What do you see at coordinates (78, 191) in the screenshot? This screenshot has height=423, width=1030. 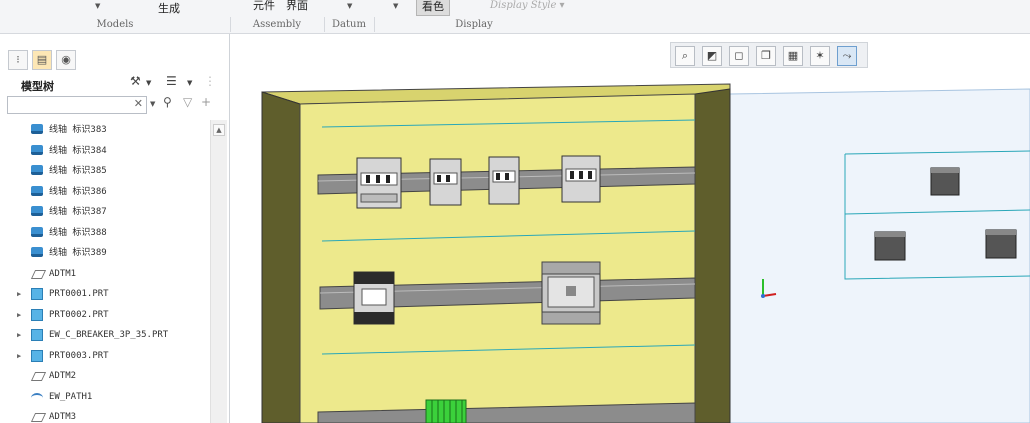 I see `tree-item-label: 线轴 标识386` at bounding box center [78, 191].